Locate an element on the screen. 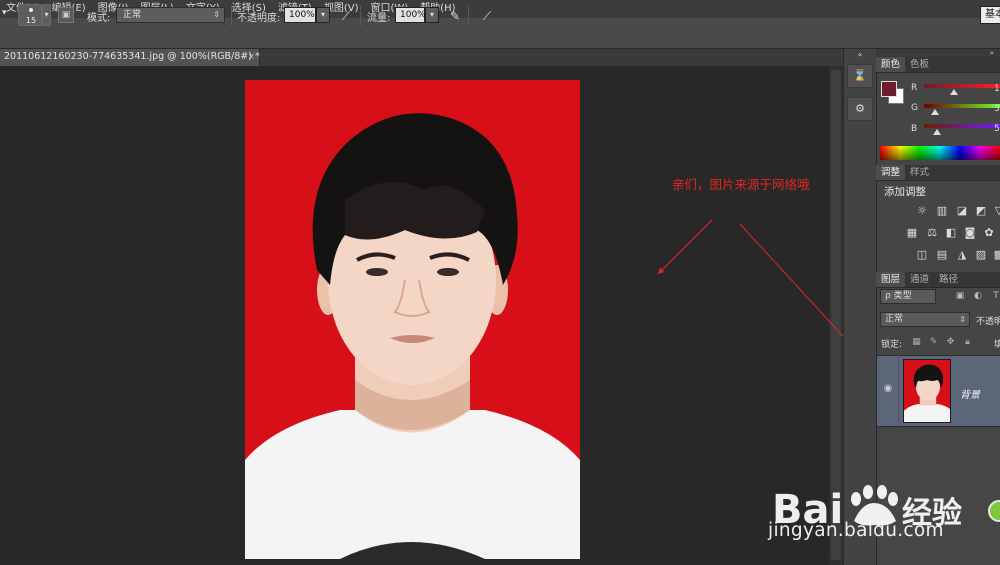 Image resolution: width=1000 pixels, height=565 pixels. threshold-icon: ◮ is located at coordinates (962, 255).